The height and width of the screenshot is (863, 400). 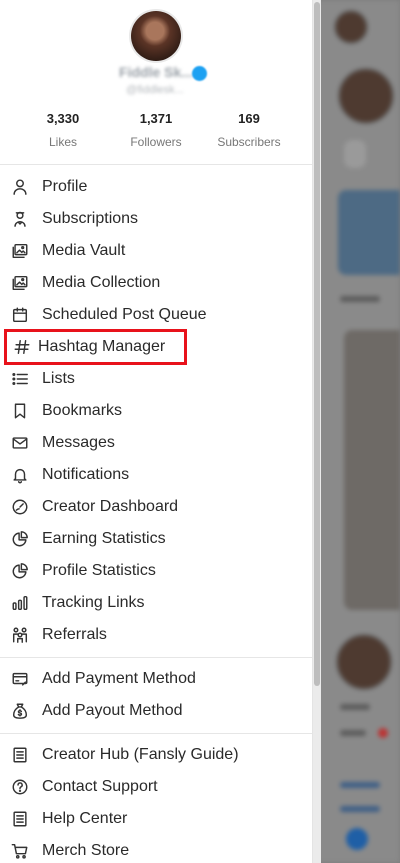 I want to click on hashtag-icon, so click(x=22, y=347).